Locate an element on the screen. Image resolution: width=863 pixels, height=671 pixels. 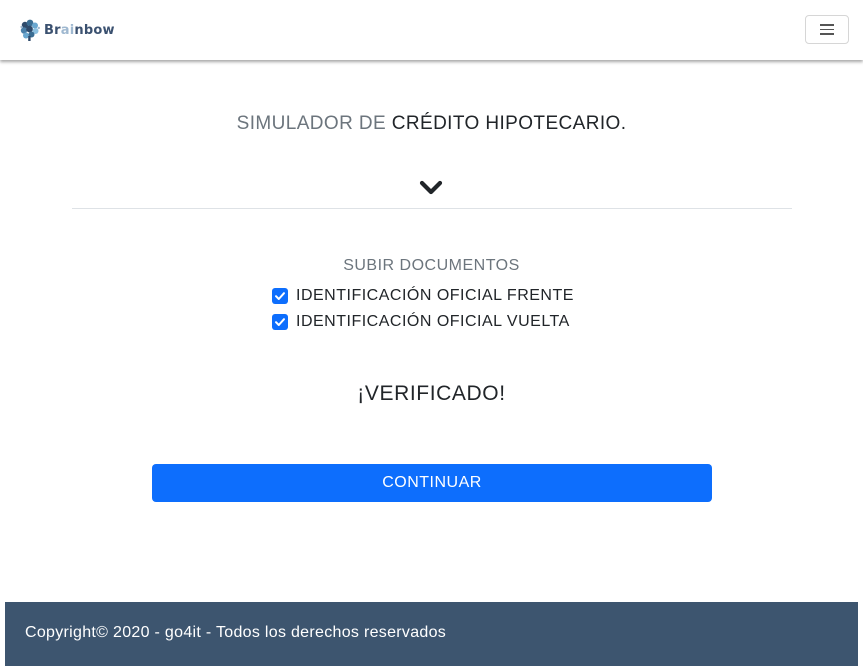
document-item-front: IDENTIFICACIÓN OFICIAL FRENTE is located at coordinates (423, 296).